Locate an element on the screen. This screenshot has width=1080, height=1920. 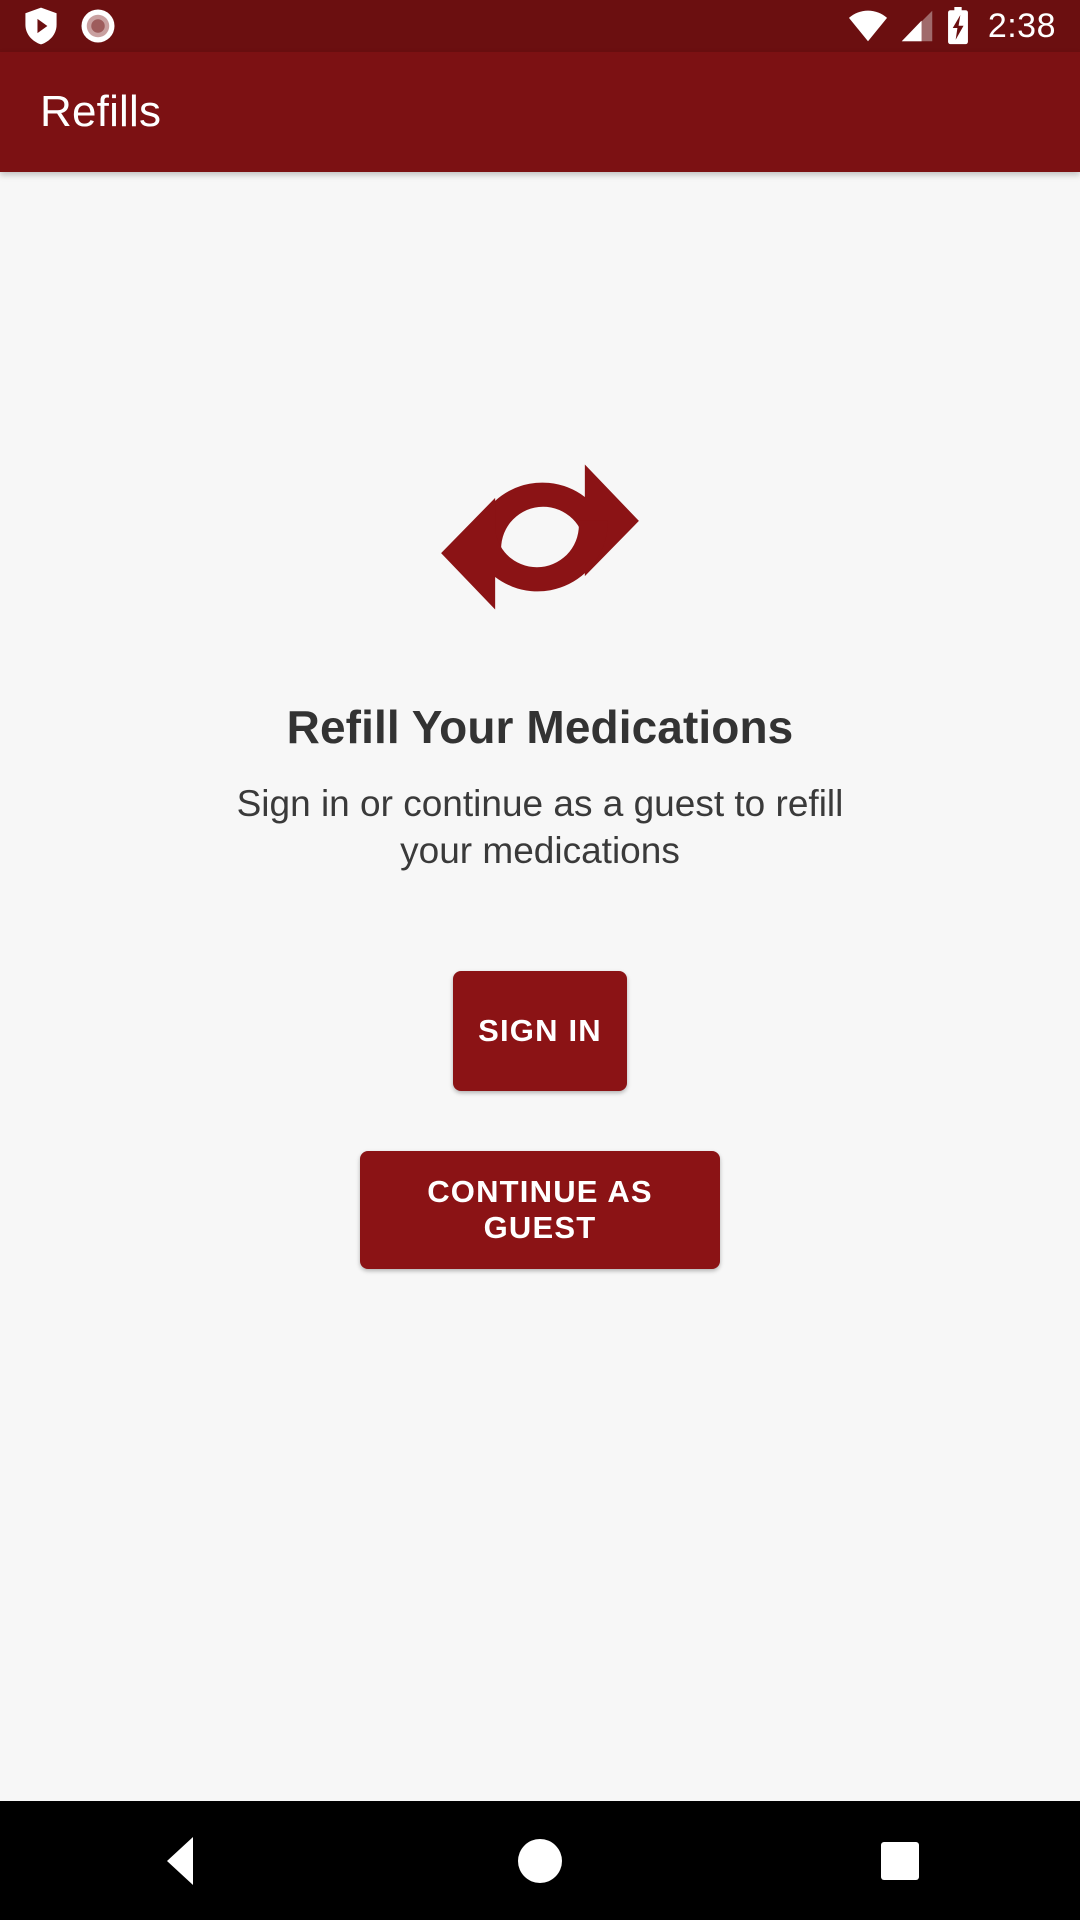
status-bar-right-icons: 2:38 is located at coordinates (952, 26).